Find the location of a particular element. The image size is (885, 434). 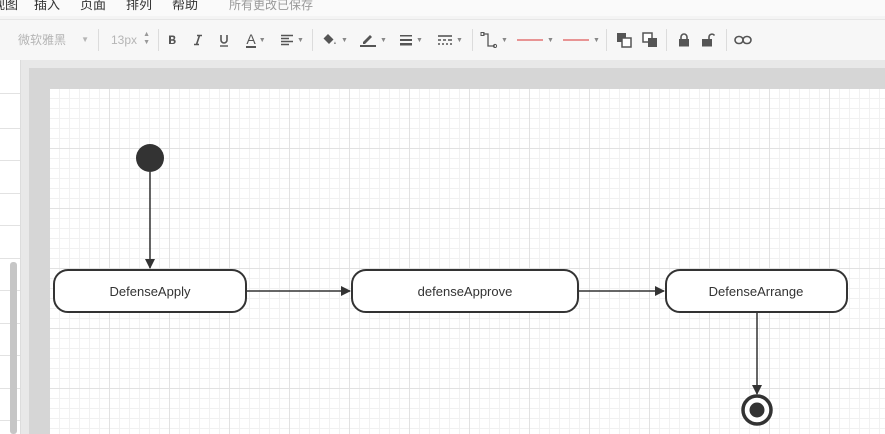

final-state-dot is located at coordinates (757, 410).